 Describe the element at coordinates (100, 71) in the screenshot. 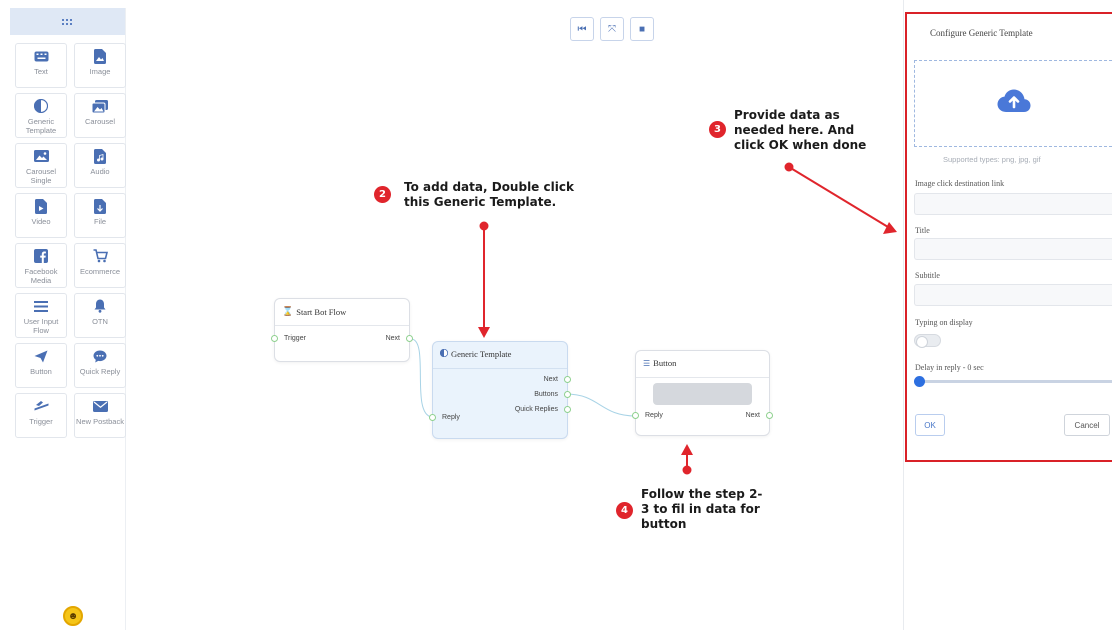

I see `palette-item-label: Image` at that location.